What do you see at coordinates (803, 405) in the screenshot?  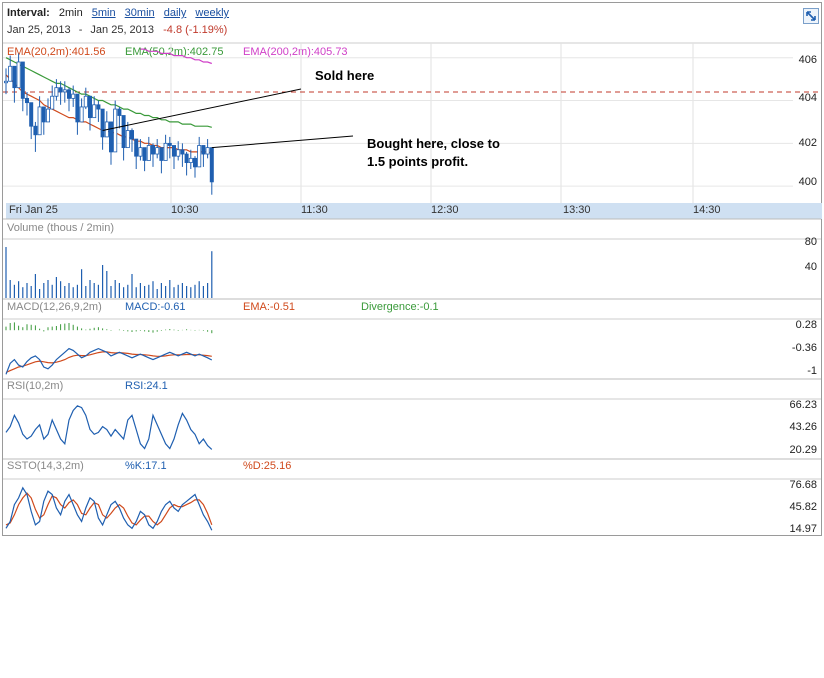 I see `rsi-tick-top: 66.23` at bounding box center [803, 405].